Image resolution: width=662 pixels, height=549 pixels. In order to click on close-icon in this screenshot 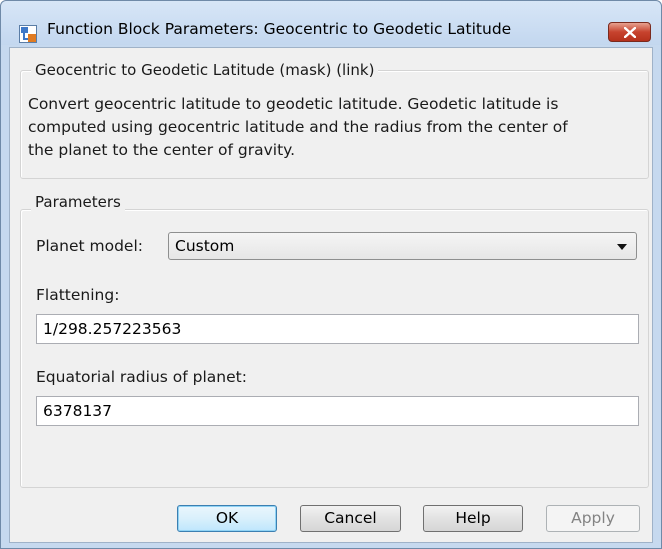, I will do `click(630, 32)`.